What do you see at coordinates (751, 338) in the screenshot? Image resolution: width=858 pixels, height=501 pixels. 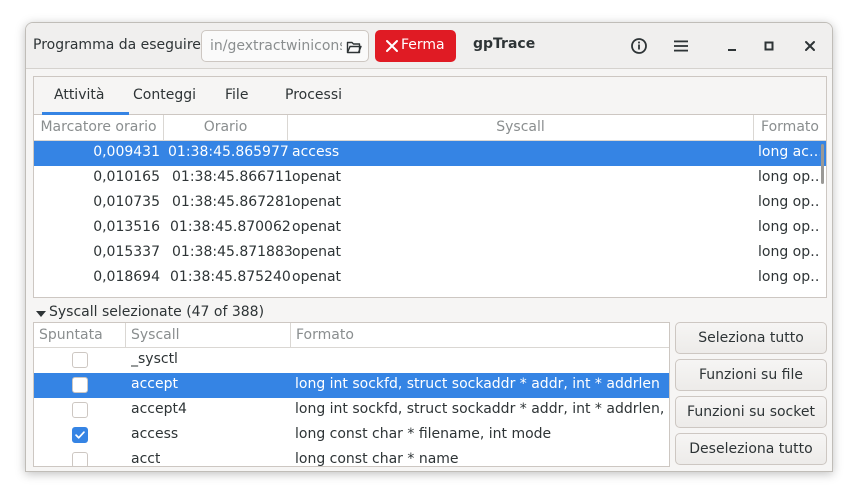 I see `select-all-button: Seleziona tutto` at bounding box center [751, 338].